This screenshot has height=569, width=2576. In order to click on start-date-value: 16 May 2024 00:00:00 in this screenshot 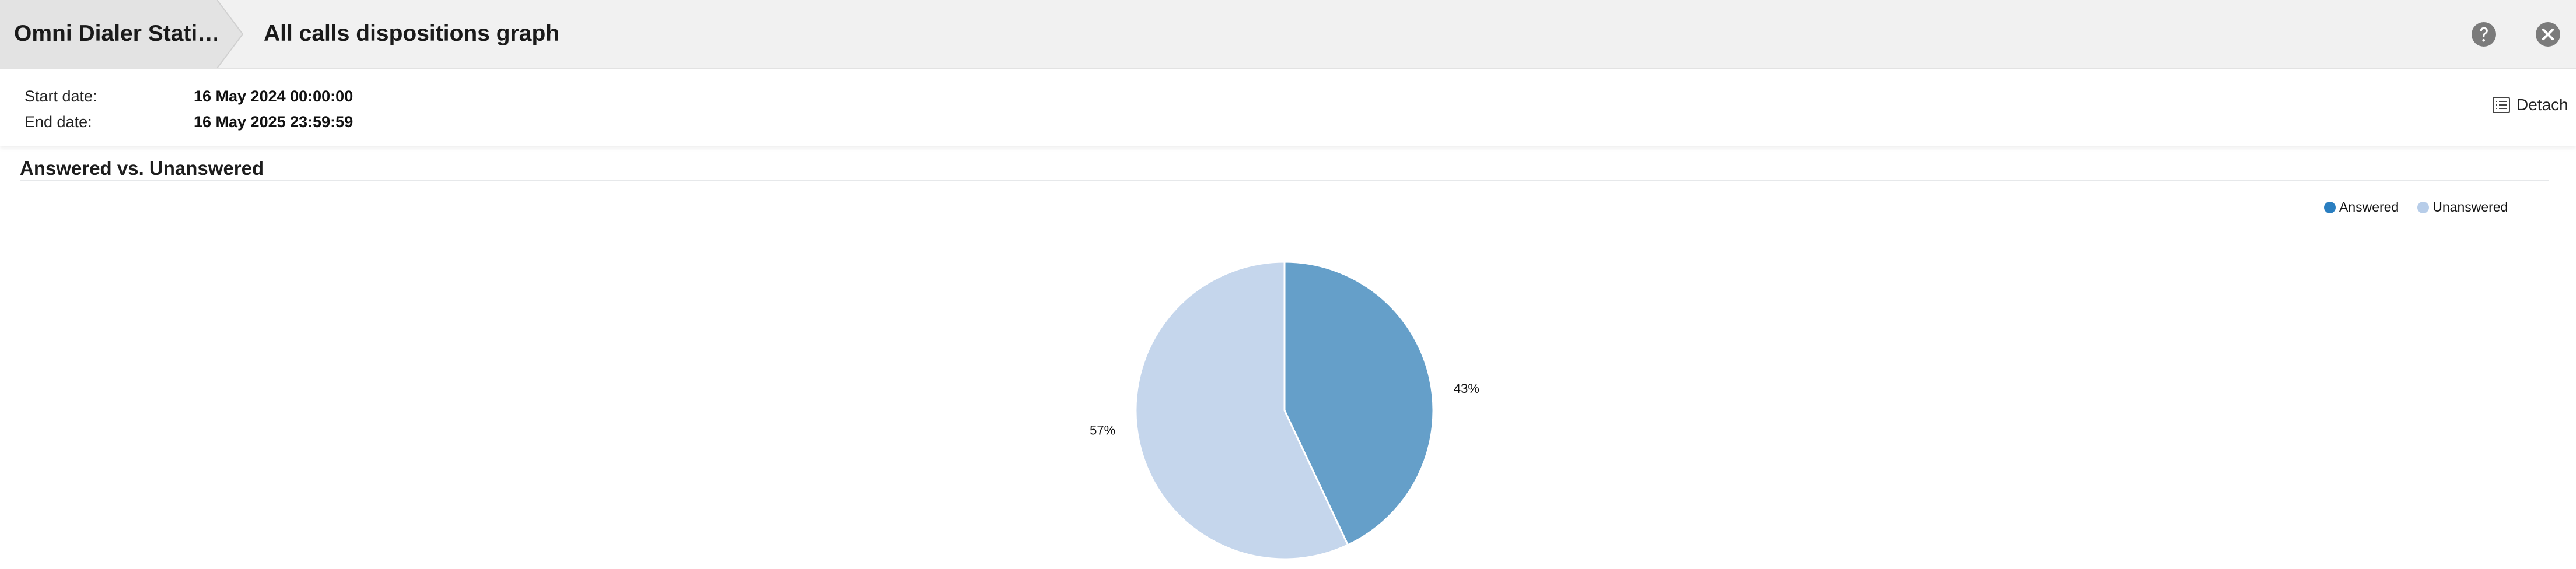, I will do `click(274, 96)`.